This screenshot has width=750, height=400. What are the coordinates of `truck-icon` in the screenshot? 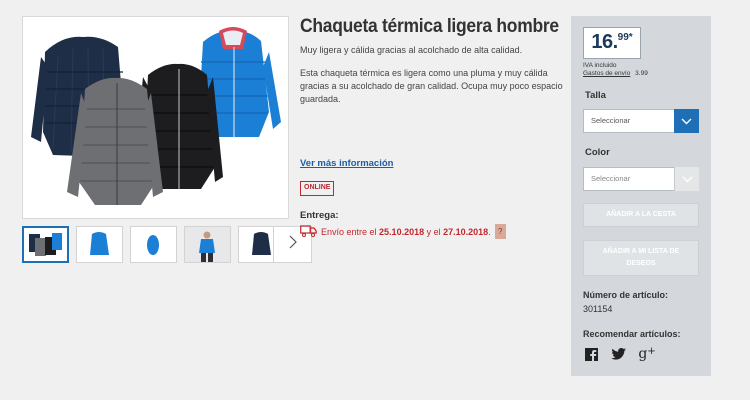 It's located at (308, 231).